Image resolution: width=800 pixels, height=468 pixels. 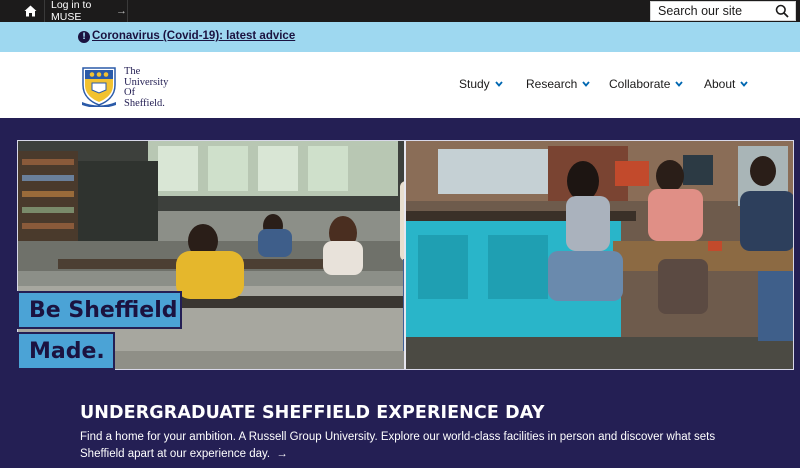 I want to click on be-sheffield-tag: Be Sheffield, so click(x=99, y=310).